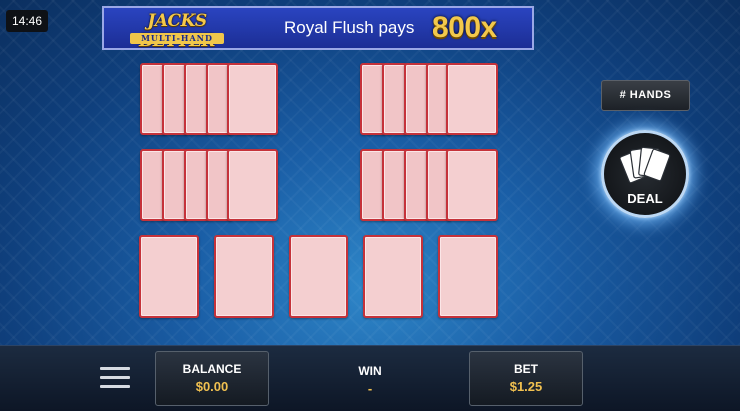 This screenshot has height=411, width=740. I want to click on bet-label: BET, so click(526, 369).